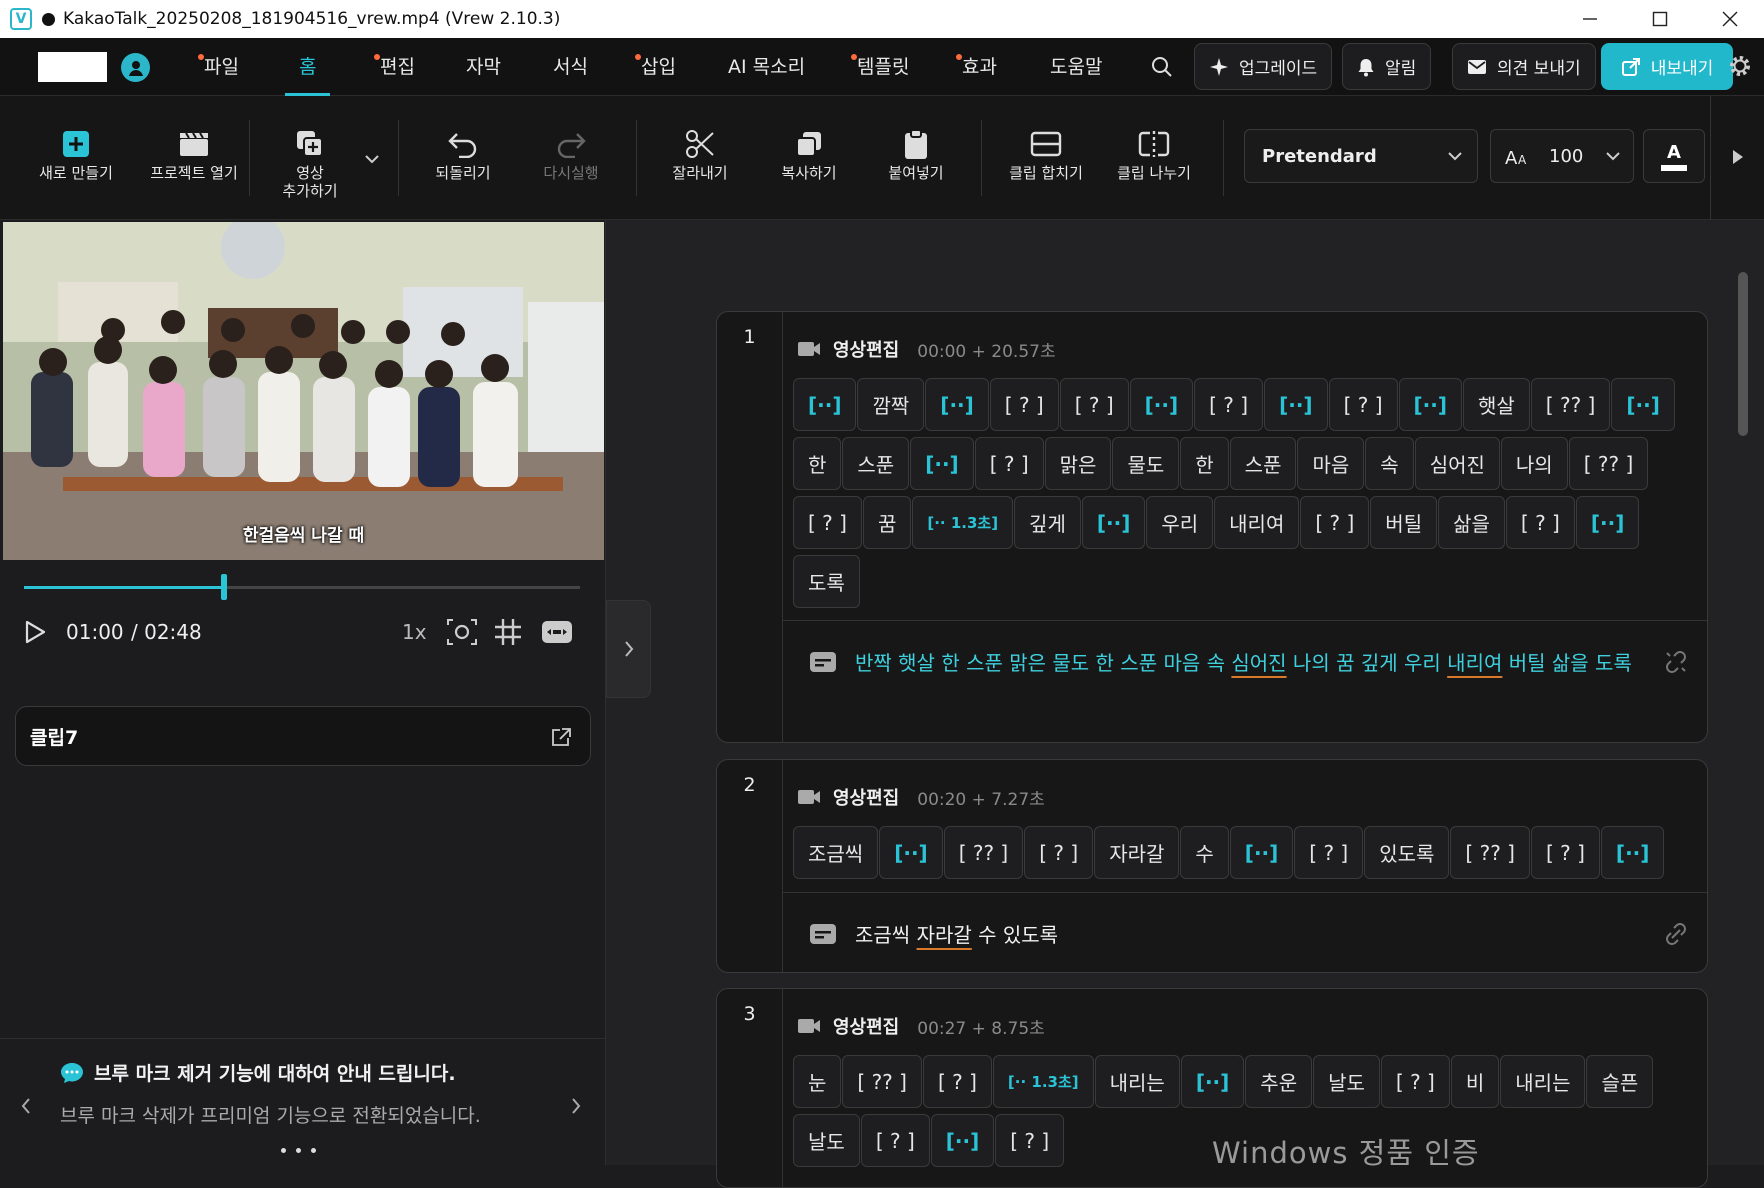 The height and width of the screenshot is (1188, 1764). I want to click on word-chip: 햇살, so click(1496, 404).